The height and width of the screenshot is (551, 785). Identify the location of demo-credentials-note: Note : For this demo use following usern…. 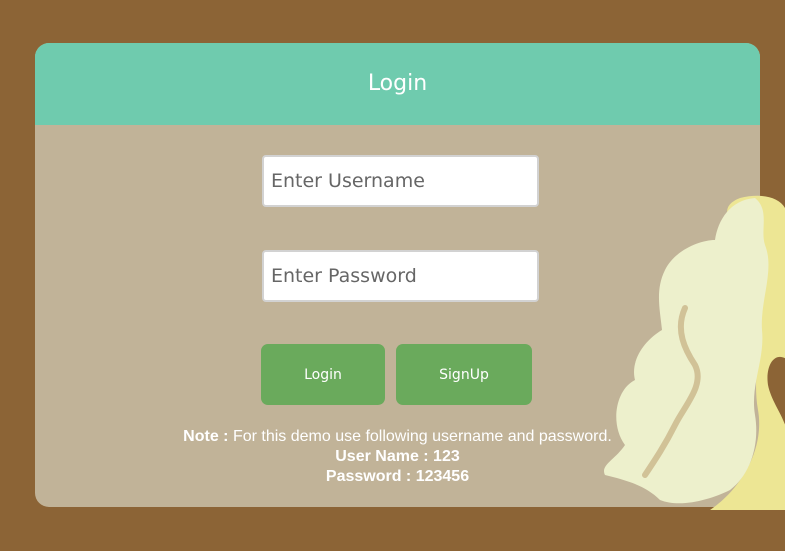
(397, 457).